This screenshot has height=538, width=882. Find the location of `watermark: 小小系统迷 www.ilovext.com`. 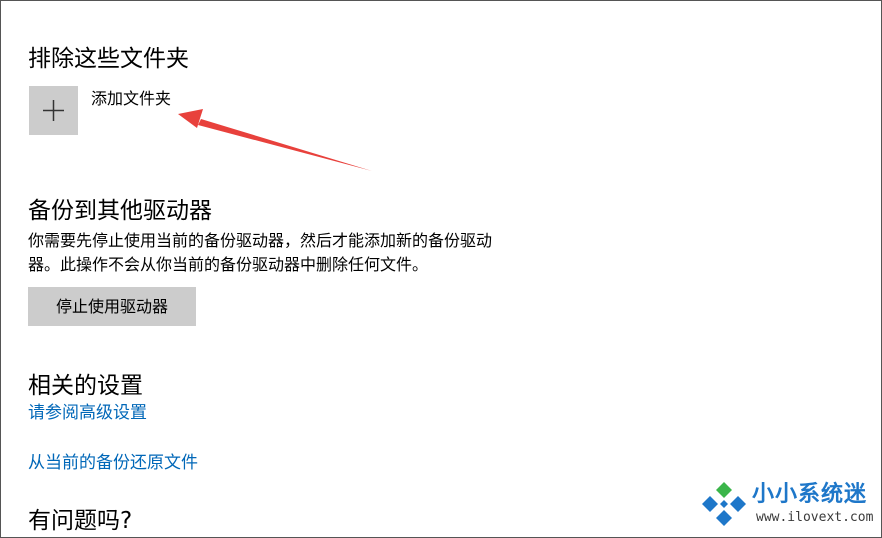

watermark: 小小系统迷 www.ilovext.com is located at coordinates (786, 506).